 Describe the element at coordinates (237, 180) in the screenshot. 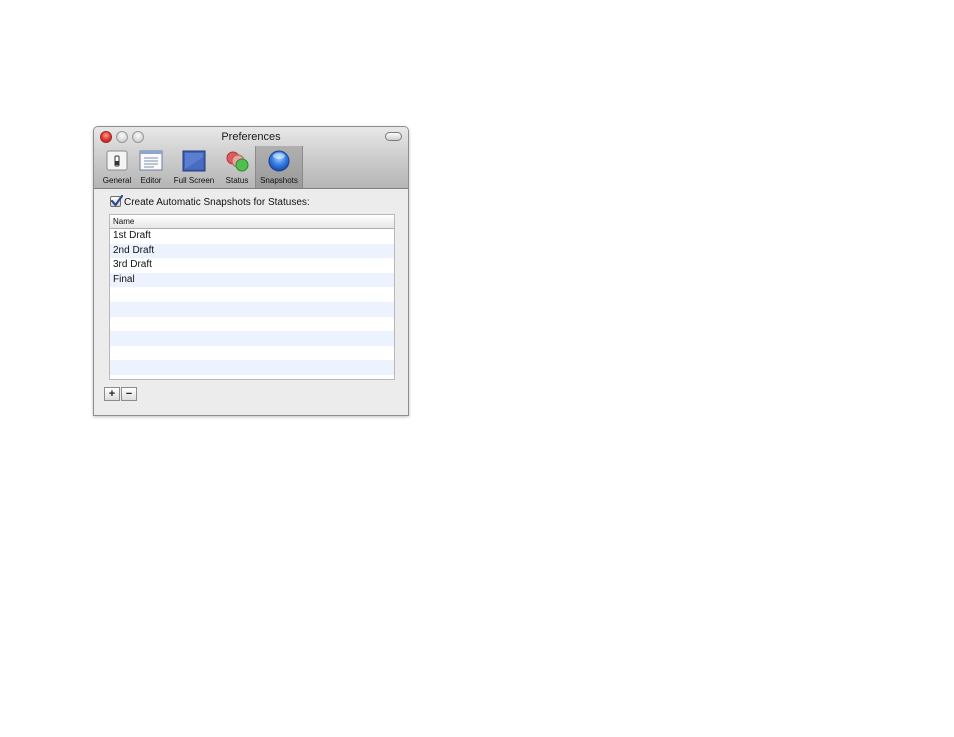

I see `tab-status-label: Status` at that location.